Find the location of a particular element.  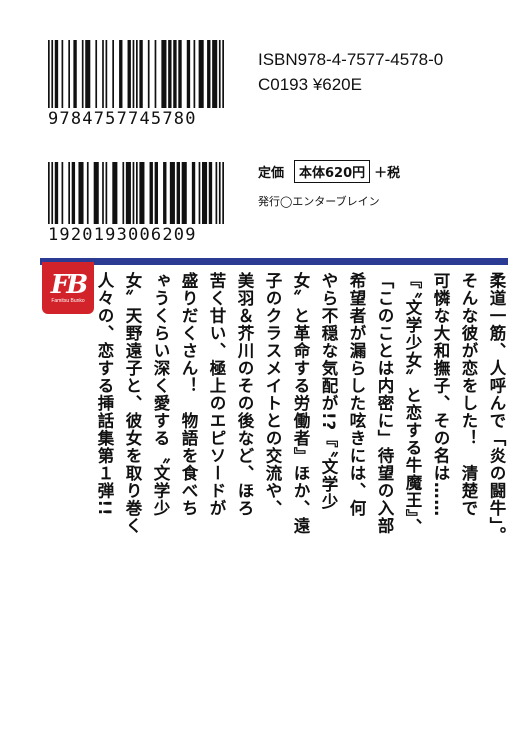

price-barcode-digits: 1920193006209 is located at coordinates (122, 235).